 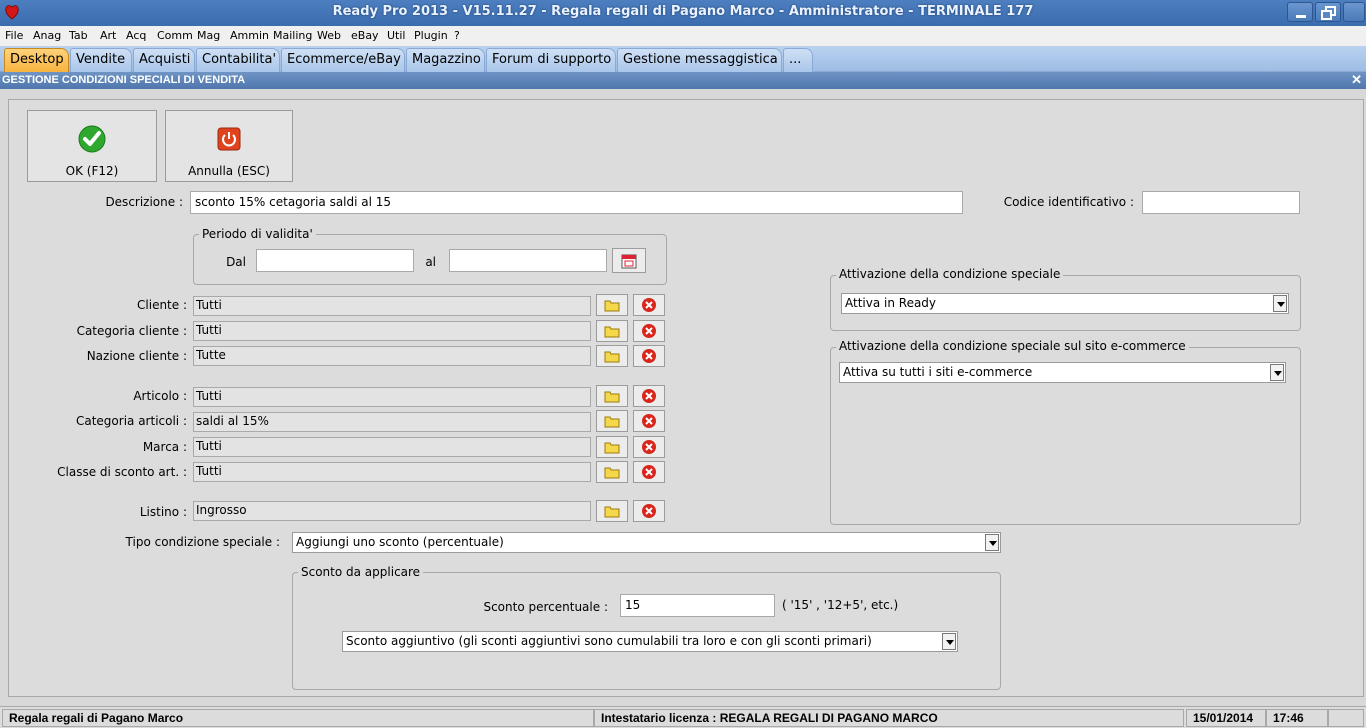 What do you see at coordinates (396, 35) in the screenshot?
I see `menu-util: Util` at bounding box center [396, 35].